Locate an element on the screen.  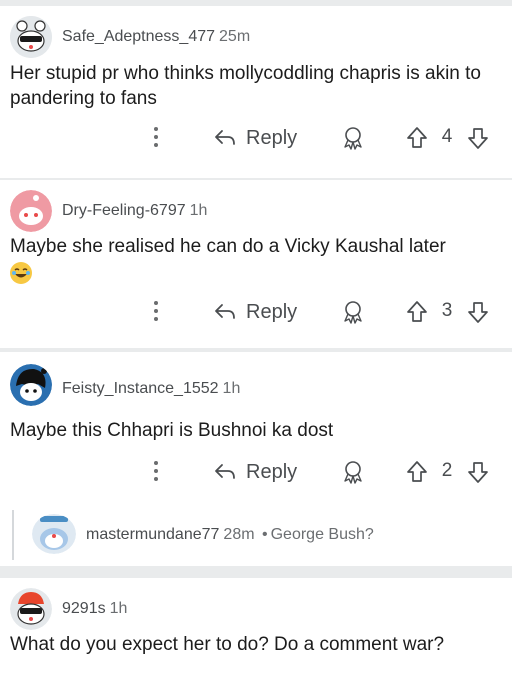
vote-count: 3 is located at coordinates (447, 310).